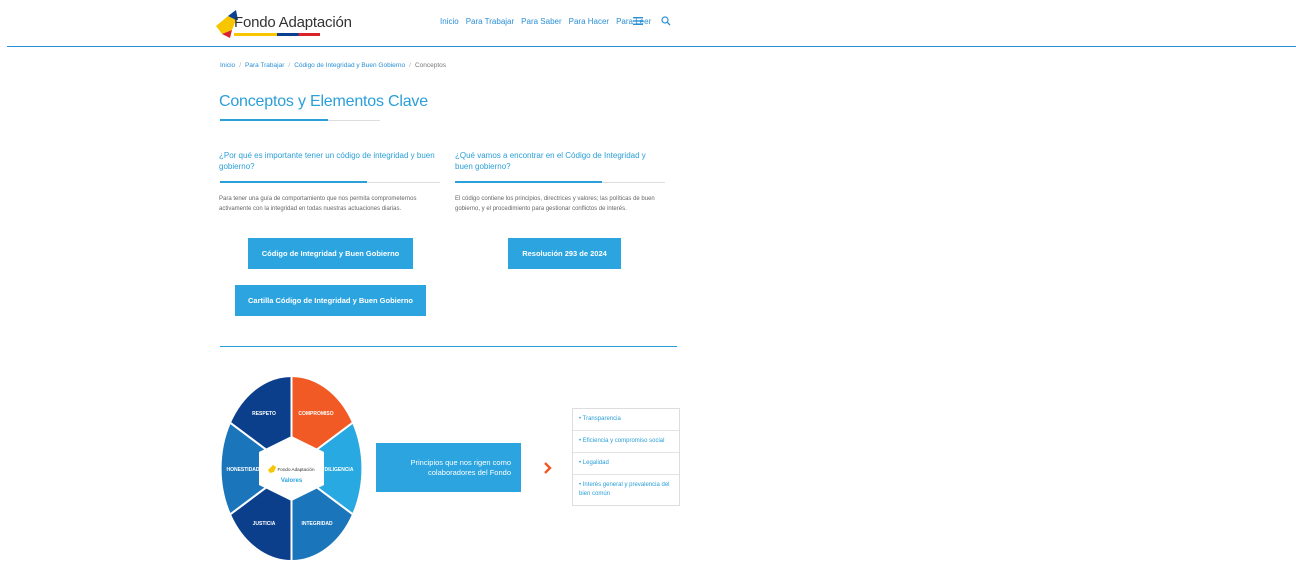 The image size is (1296, 563). I want to click on breadcrumb-codigo: Código de Integridad y Buen Gobierno, so click(349, 65).